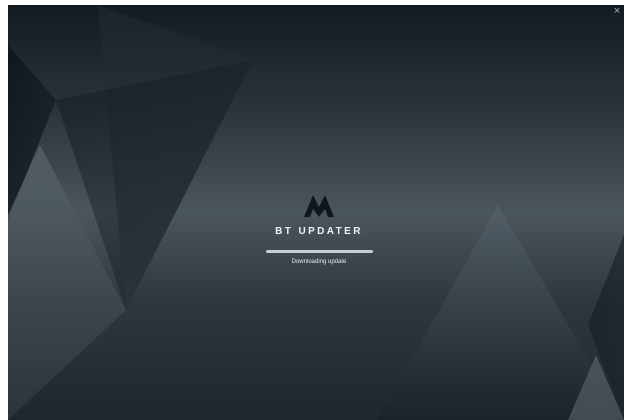 The height and width of the screenshot is (420, 624). I want to click on mountain-m-icon, so click(319, 206).